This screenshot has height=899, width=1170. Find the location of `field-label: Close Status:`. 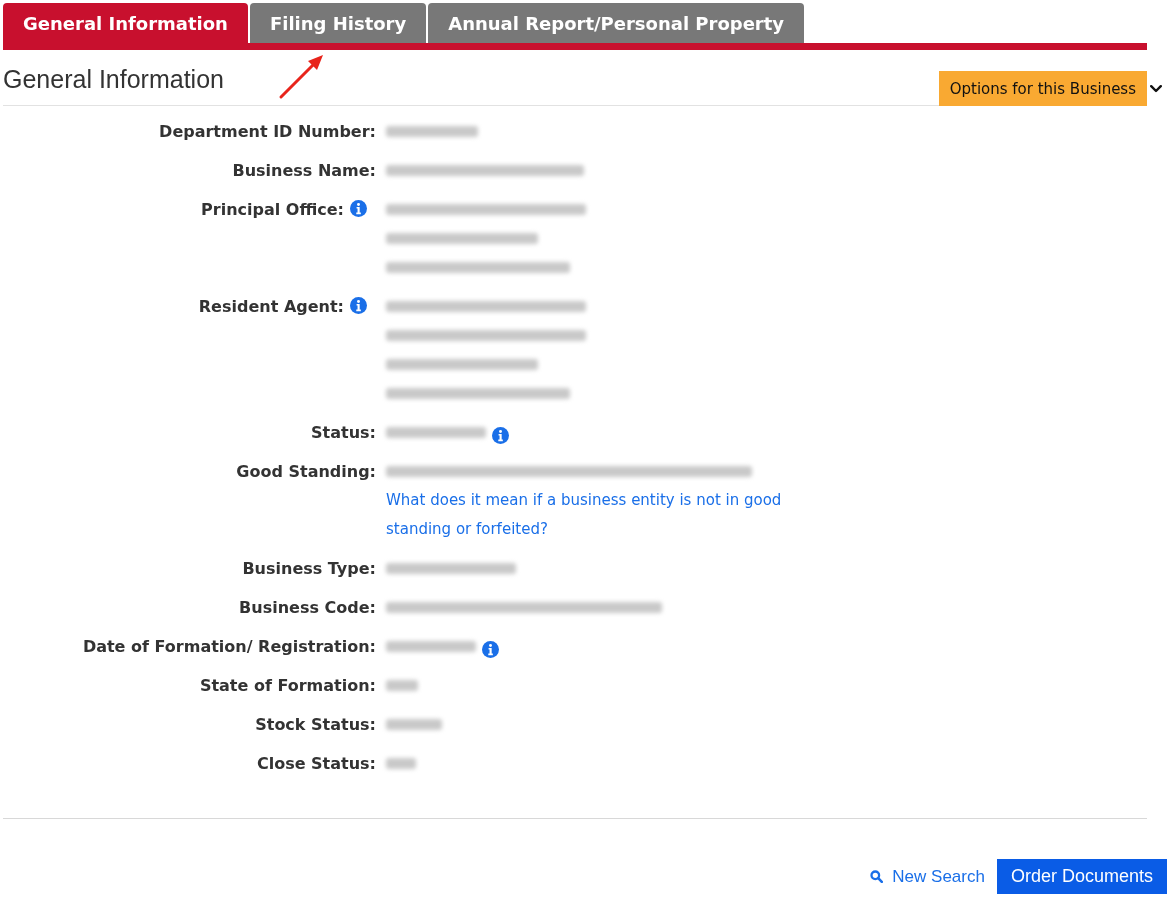

field-label: Close Status: is located at coordinates (316, 764).